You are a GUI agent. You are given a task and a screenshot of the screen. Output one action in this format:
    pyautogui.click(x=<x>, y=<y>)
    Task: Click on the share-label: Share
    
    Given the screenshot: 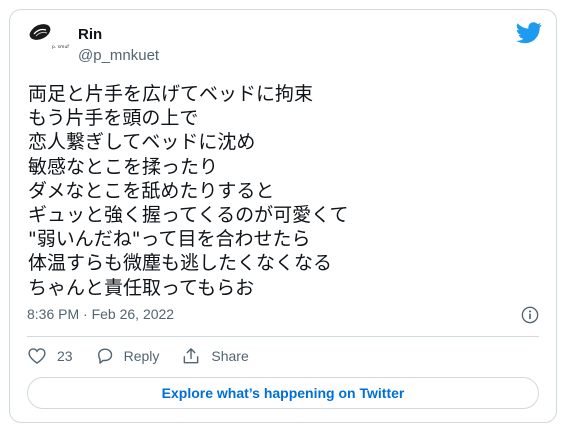 What is the action you would take?
    pyautogui.click(x=230, y=356)
    